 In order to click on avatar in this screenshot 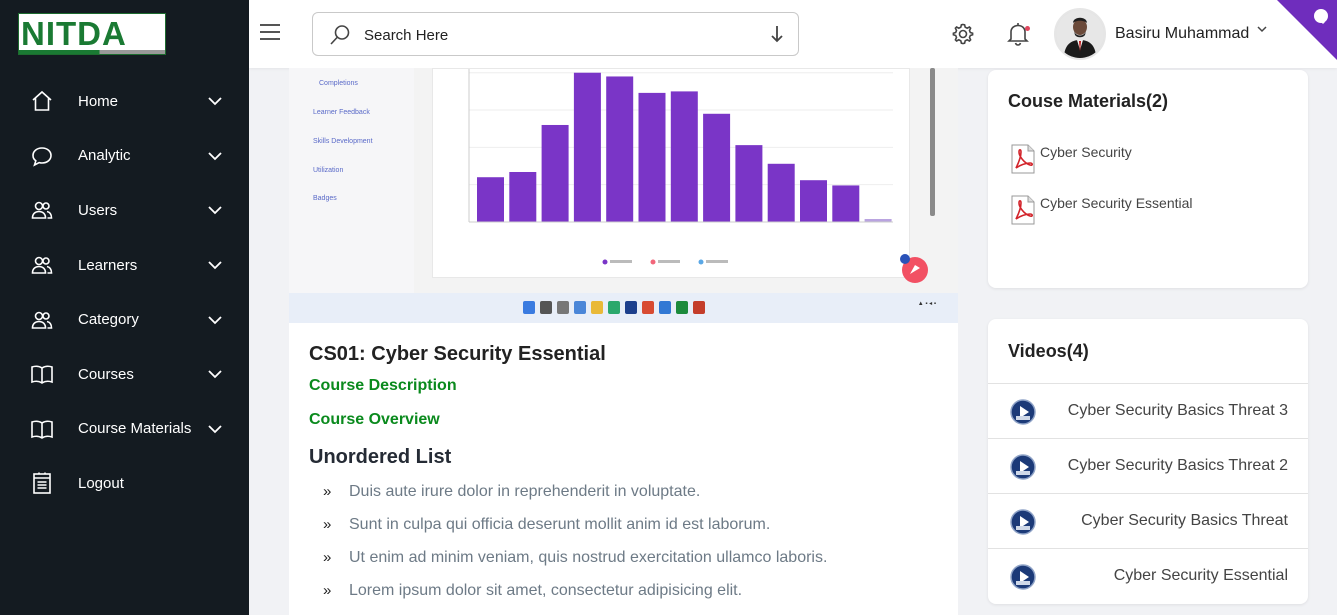, I will do `click(1080, 34)`.